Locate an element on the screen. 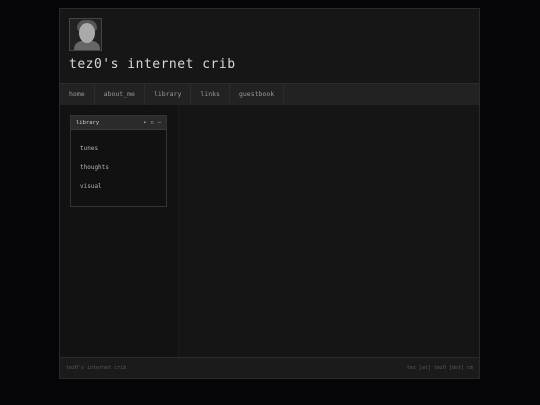 Image resolution: width=540 pixels, height=405 pixels. footer-site-name: tez0's internet crib is located at coordinates (96, 368).